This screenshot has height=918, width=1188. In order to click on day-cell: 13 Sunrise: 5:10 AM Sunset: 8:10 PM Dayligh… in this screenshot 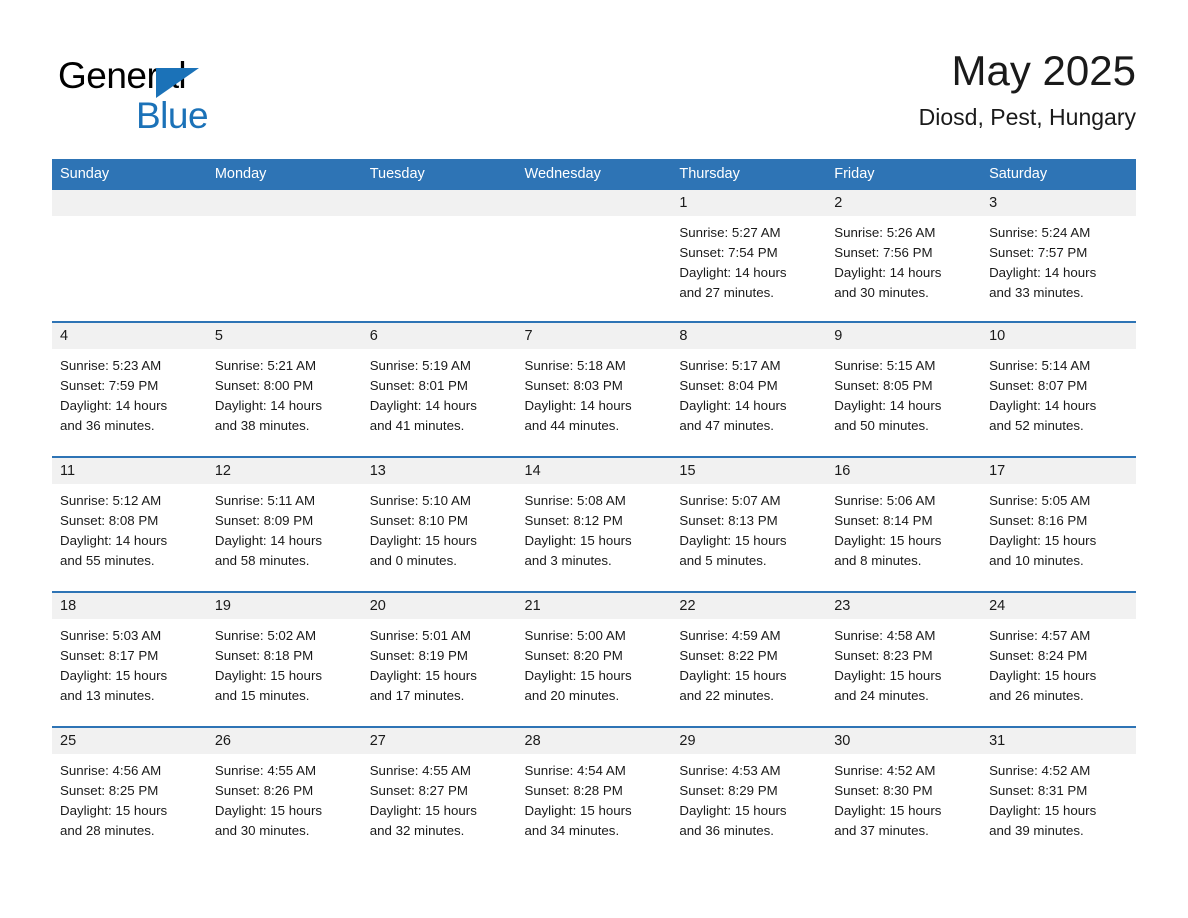, I will do `click(439, 524)`.